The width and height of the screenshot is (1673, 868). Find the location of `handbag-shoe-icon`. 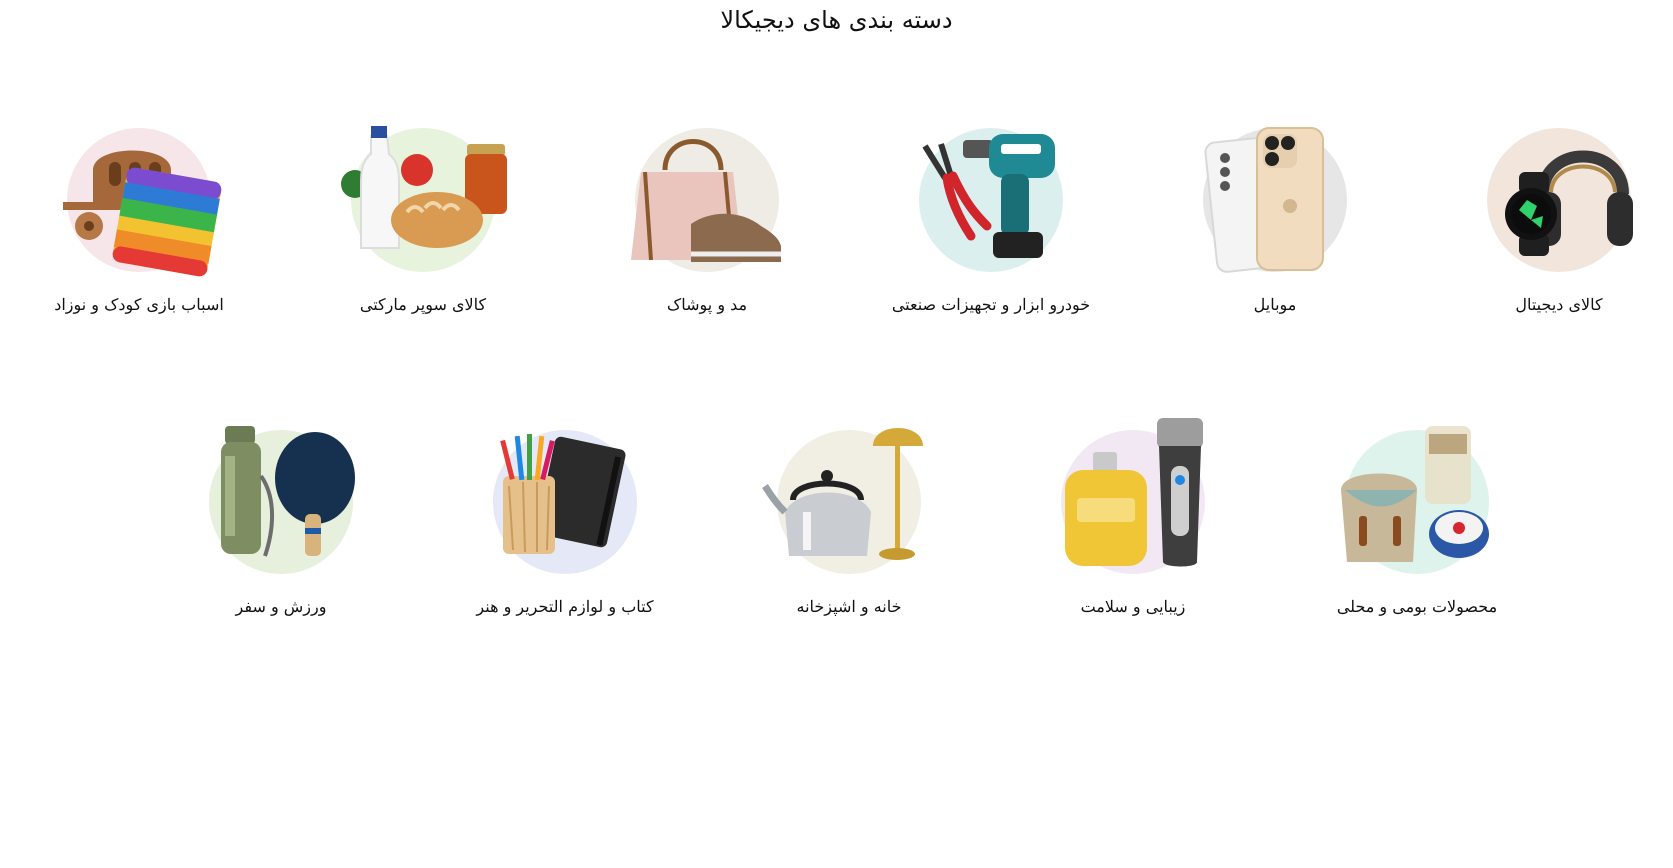

handbag-shoe-icon is located at coordinates (706, 200).